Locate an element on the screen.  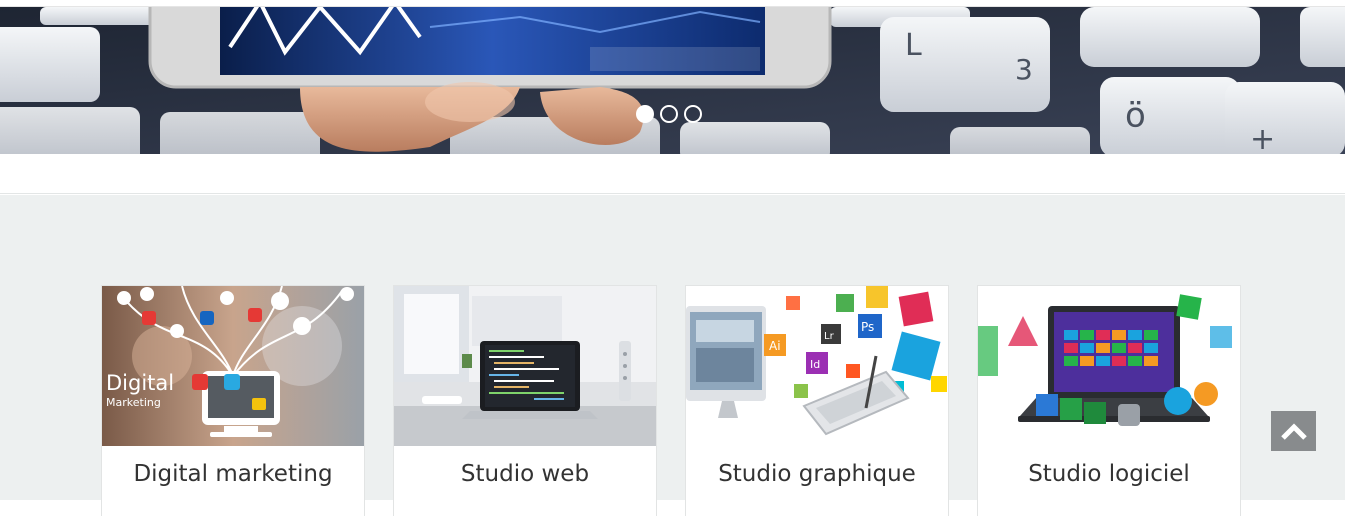
top-navbar-edge is located at coordinates (672, 3).